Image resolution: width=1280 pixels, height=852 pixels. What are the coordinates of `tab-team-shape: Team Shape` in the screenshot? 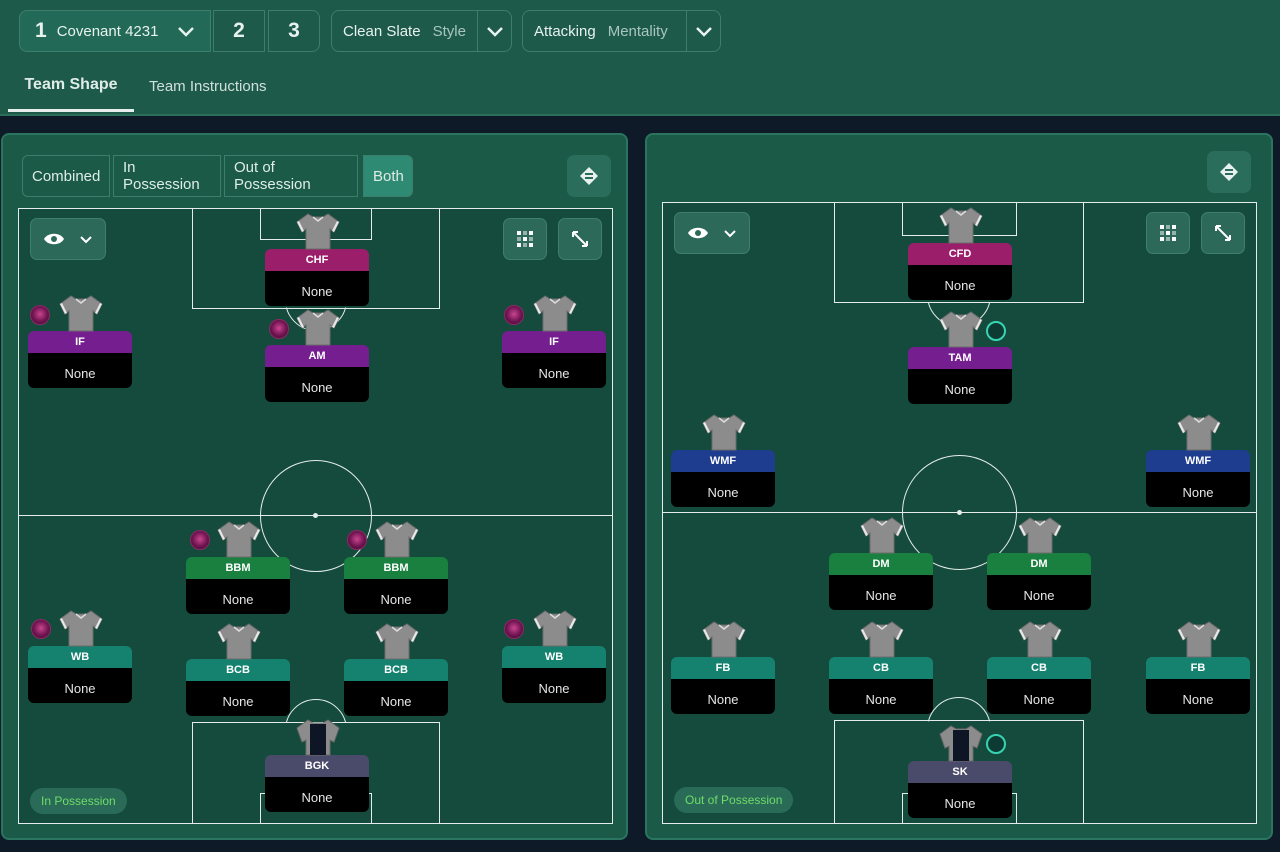 It's located at (71, 86).